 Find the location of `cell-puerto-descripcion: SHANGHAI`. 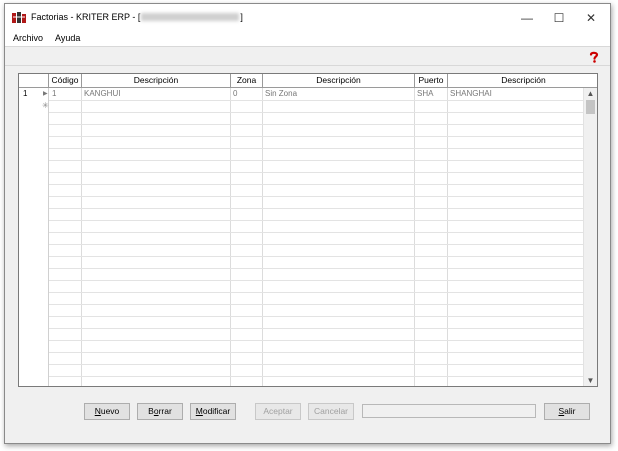

cell-puerto-descripcion: SHANGHAI is located at coordinates (515, 94).